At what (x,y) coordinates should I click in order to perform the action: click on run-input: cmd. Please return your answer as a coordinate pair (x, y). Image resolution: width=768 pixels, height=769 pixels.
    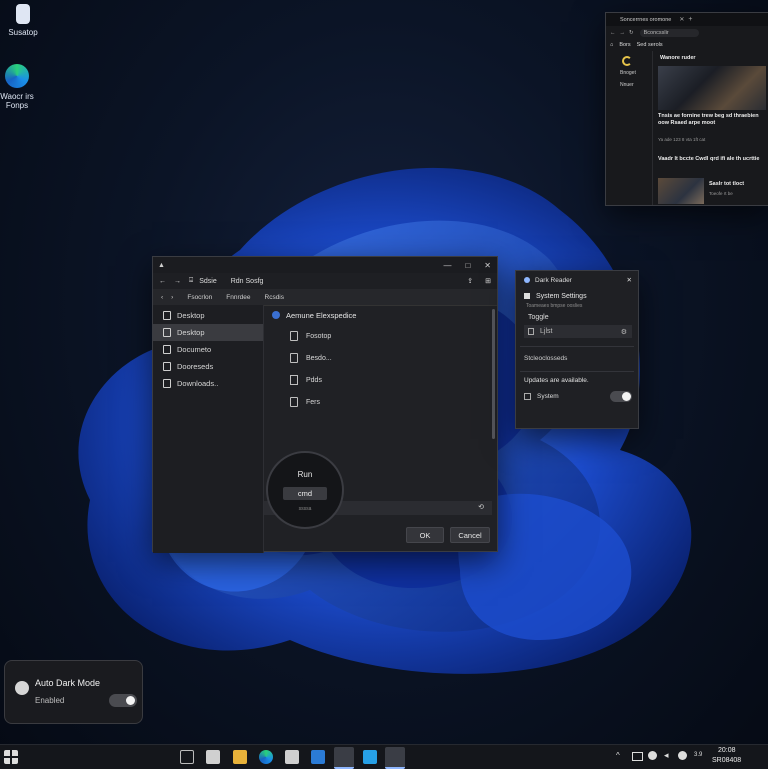
    Looking at the image, I should click on (305, 493).